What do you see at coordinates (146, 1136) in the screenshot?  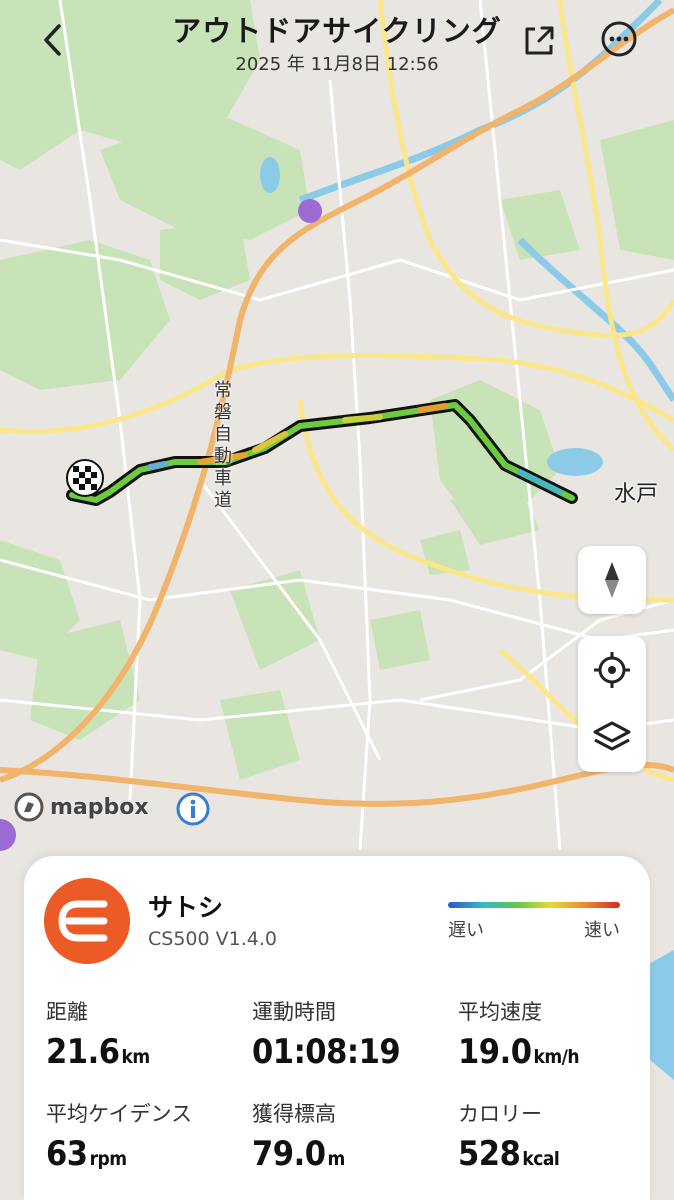 I see `stat-avg-cadence: 平均ケイデンス 63 rpm` at bounding box center [146, 1136].